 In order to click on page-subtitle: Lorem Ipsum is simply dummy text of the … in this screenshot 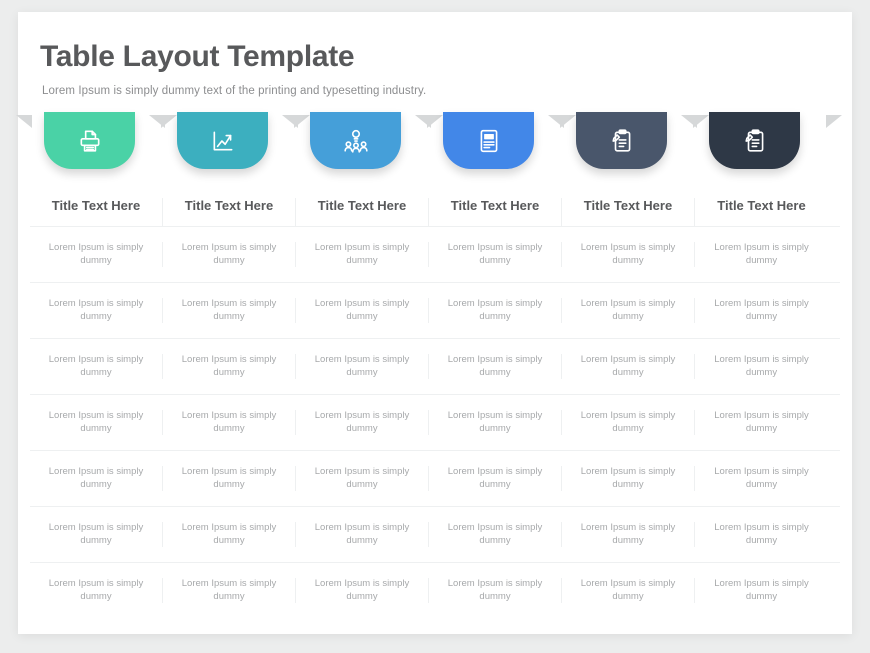, I will do `click(234, 91)`.